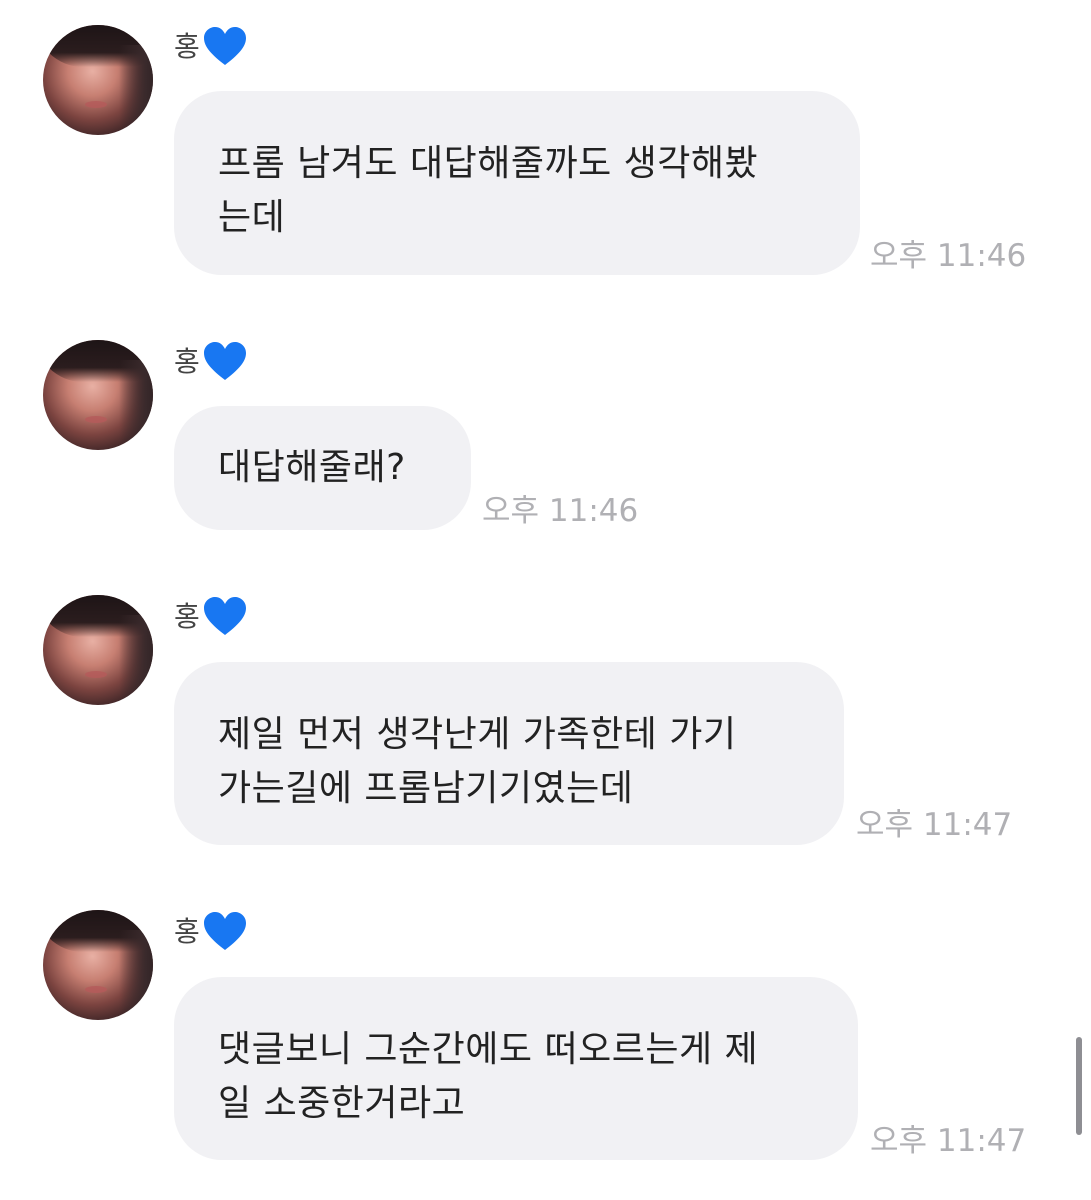  I want to click on message-bubble: 대답해줄래?, so click(322, 468).